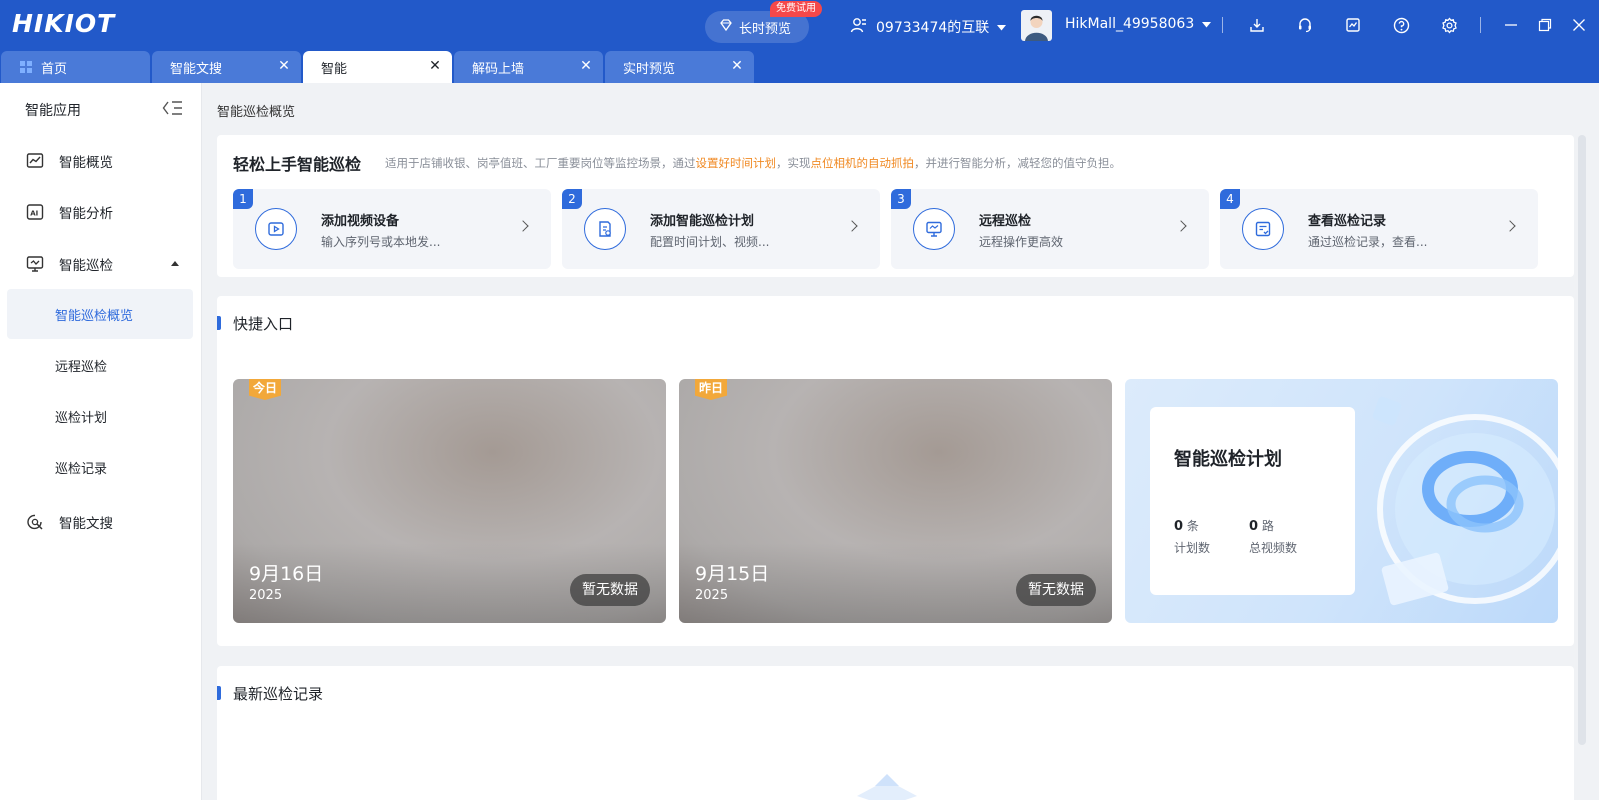 The width and height of the screenshot is (1599, 800). Describe the element at coordinates (799, 66) in the screenshot. I see `tab-bar: 首页 智能文搜 ✕ 智能 ✕ 解码上墙 ✕ 实时预览 ✕` at that location.